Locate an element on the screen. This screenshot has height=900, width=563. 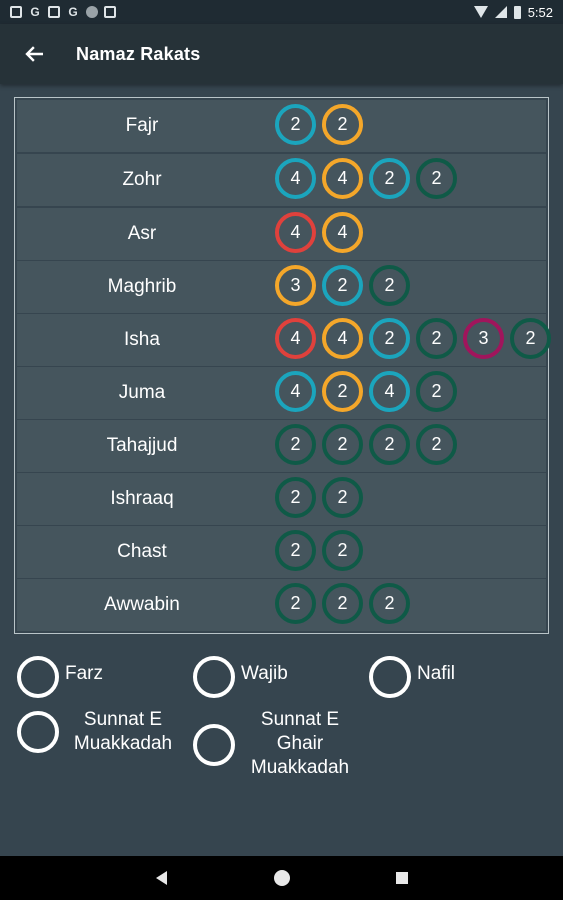
table-row: Isha 4 4 2 2 3 2 is located at coordinates (284, 340).